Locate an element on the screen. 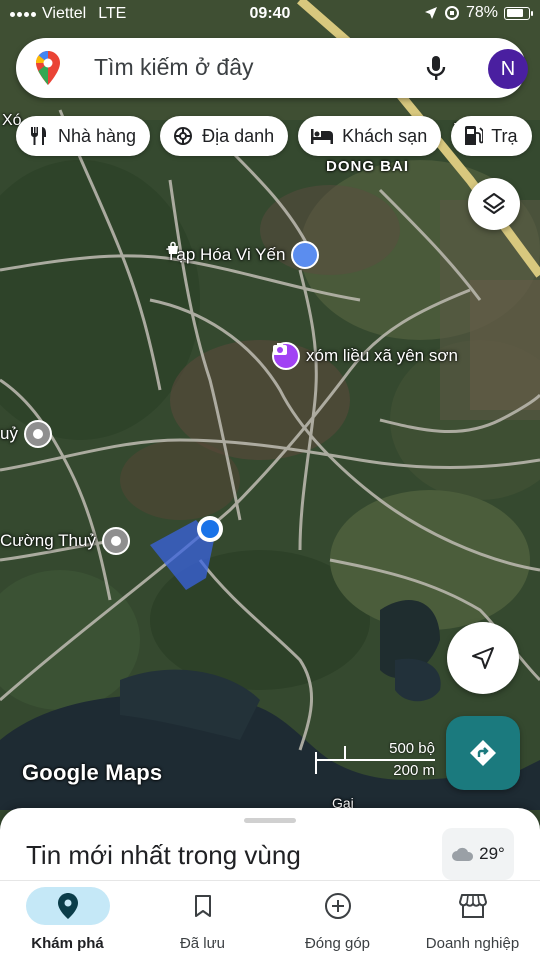 Image resolution: width=540 pixels, height=960 pixels. google-maps-pin-icon is located at coordinates (48, 68).